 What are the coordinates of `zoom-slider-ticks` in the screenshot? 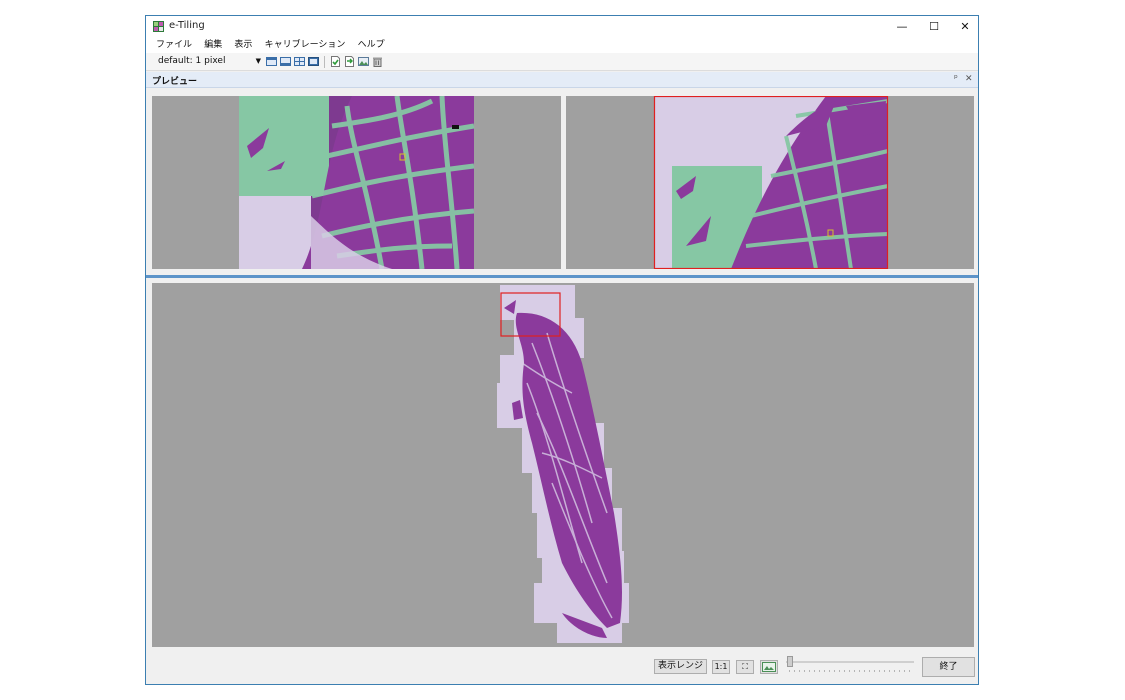 It's located at (851, 671).